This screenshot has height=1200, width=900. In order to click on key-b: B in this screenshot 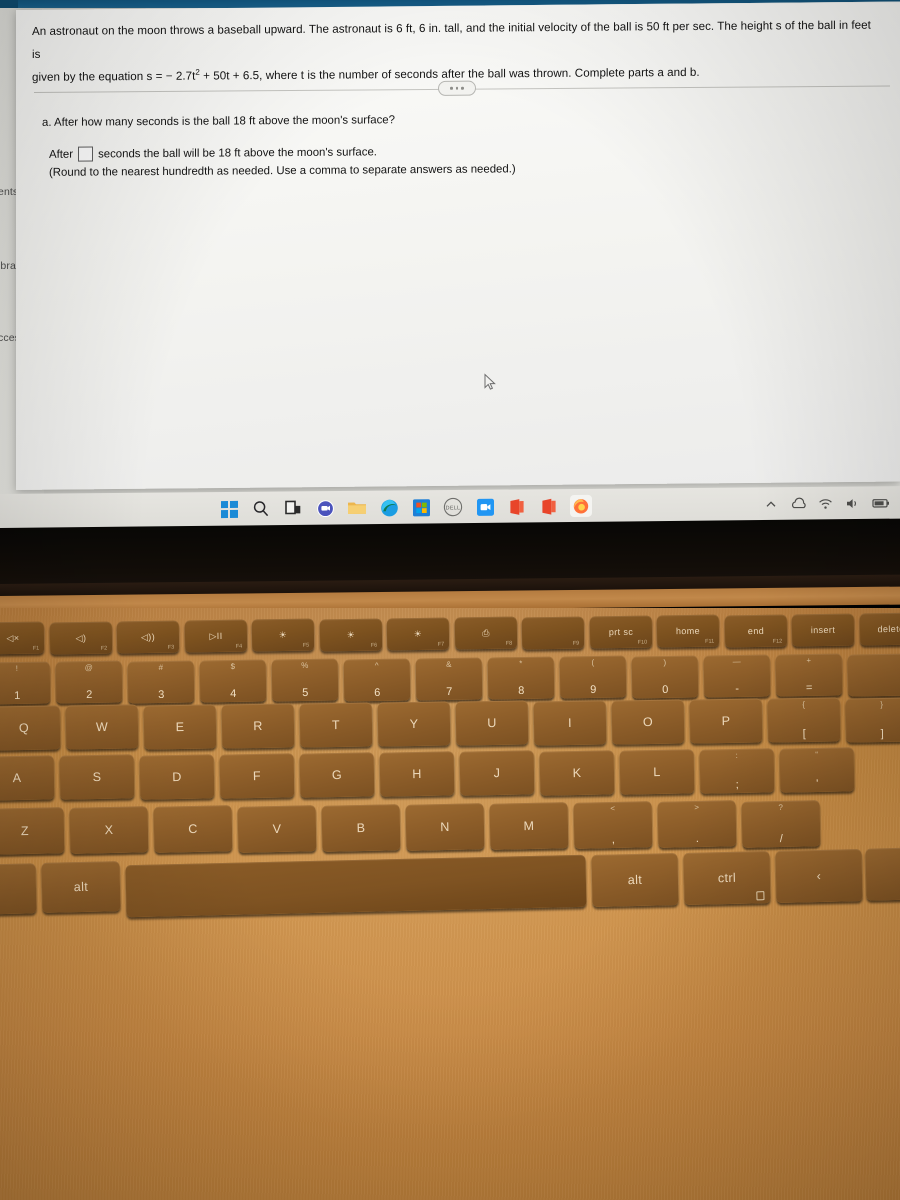, I will do `click(361, 827)`.